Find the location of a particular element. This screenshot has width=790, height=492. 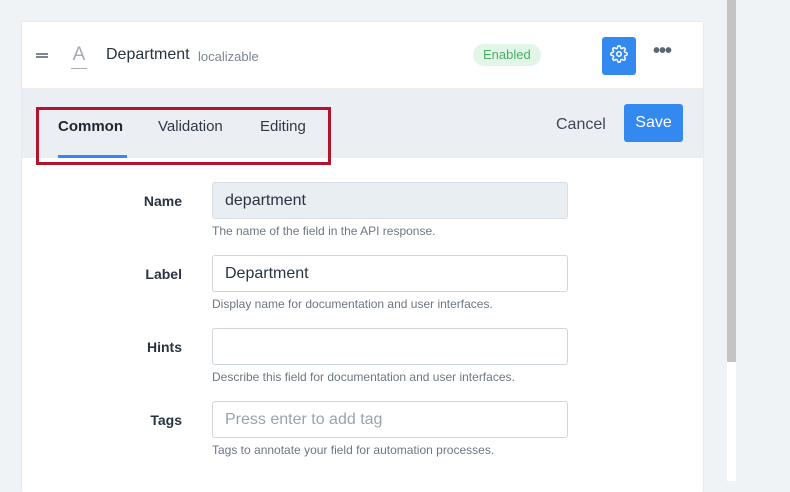

more-dots-icon: ••• is located at coordinates (662, 53).